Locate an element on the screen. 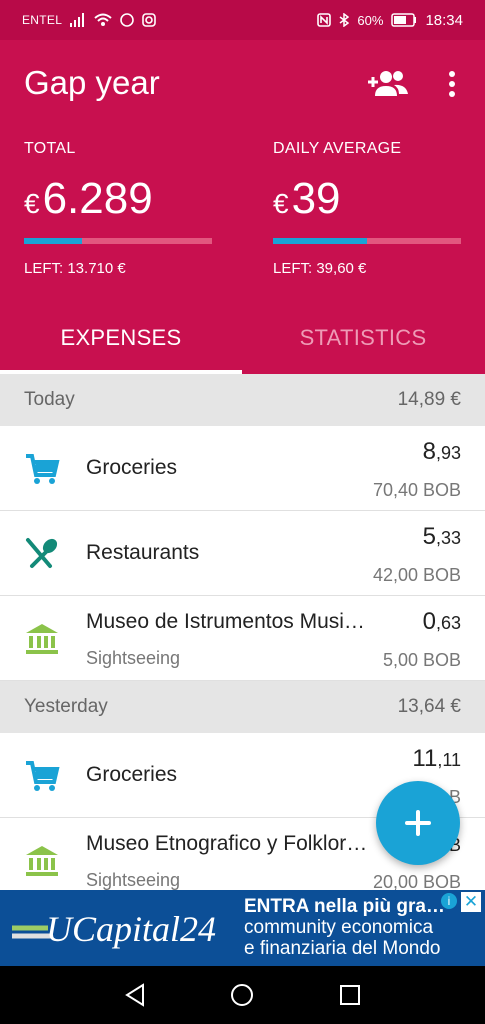 This screenshot has height=1024, width=485. tab-statistics: STATISTICS is located at coordinates (363, 342).